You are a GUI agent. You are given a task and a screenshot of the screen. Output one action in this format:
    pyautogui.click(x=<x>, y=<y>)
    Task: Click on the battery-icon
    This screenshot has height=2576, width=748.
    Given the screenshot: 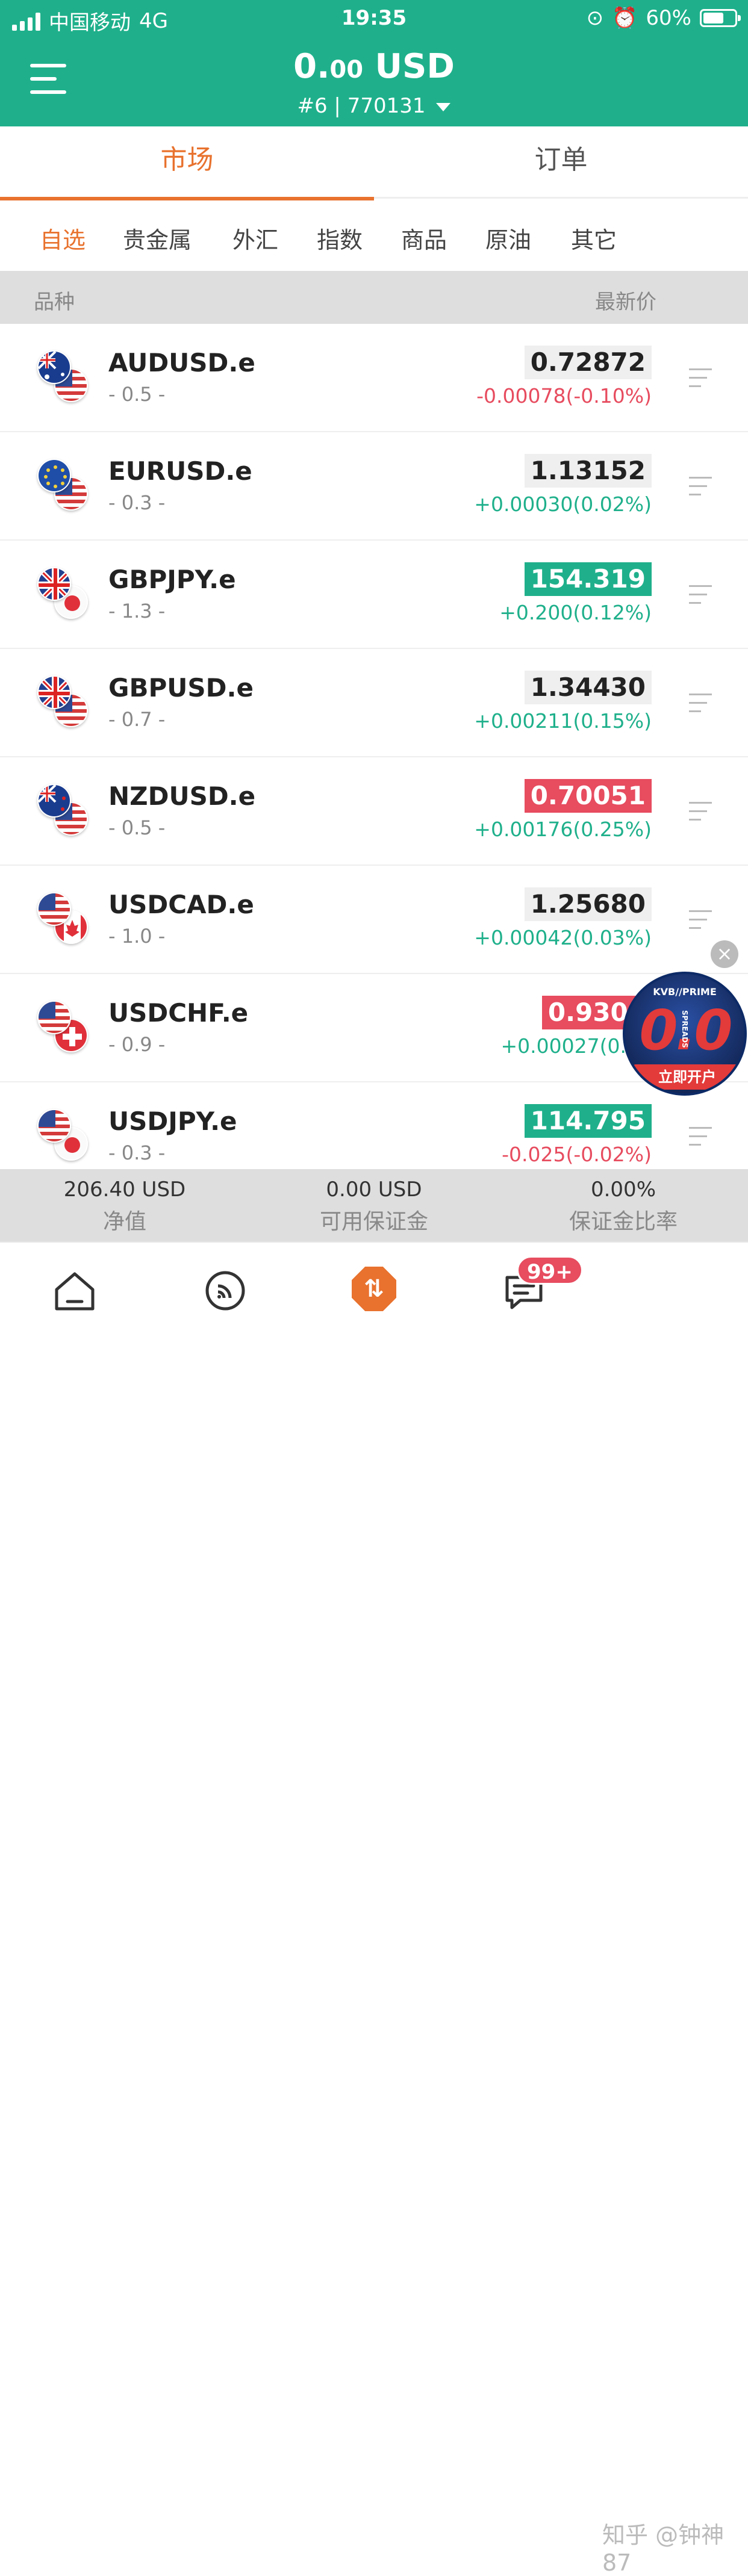 What is the action you would take?
    pyautogui.click(x=720, y=18)
    